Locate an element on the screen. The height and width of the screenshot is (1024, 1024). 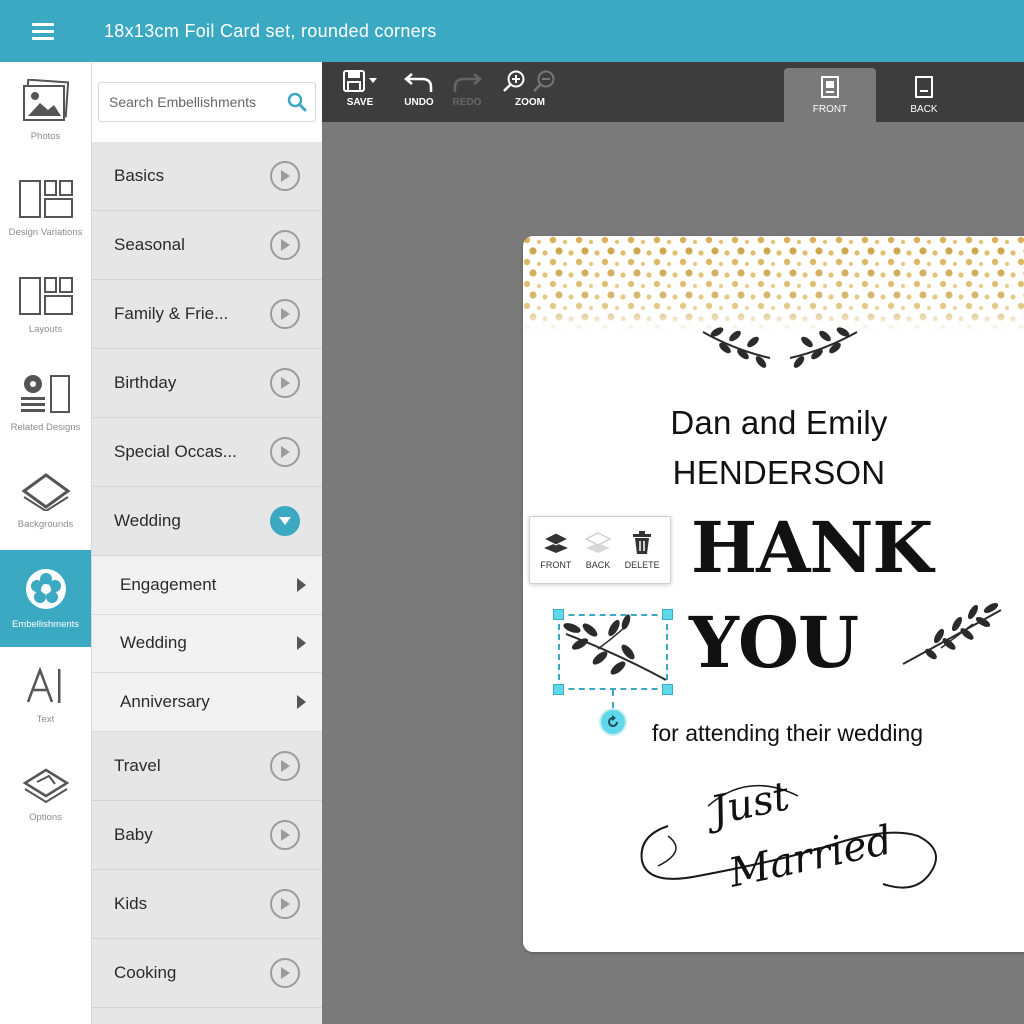
rail-options: Options is located at coordinates (45, 794).